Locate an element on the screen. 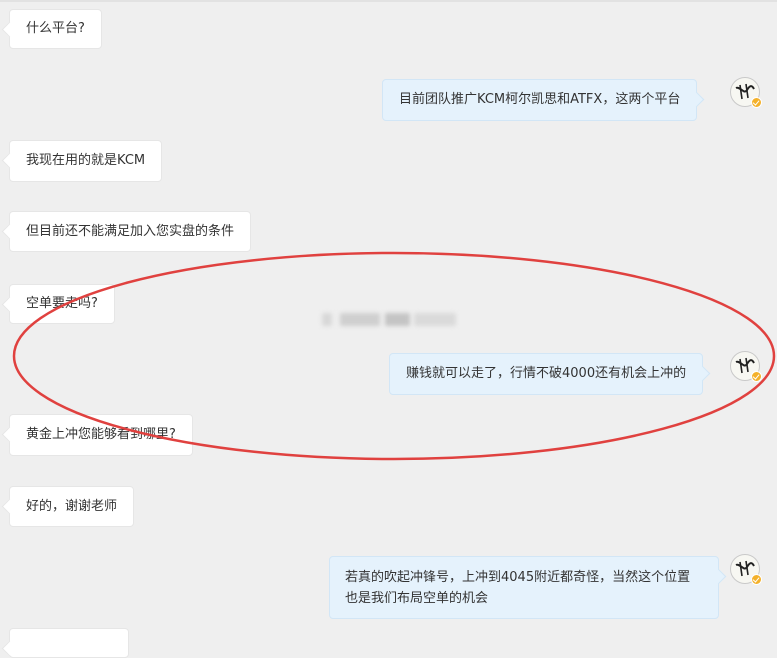 This screenshot has width=777, height=658. message-text: 但目前还不能满足加入您实盘的条件 is located at coordinates (130, 231).